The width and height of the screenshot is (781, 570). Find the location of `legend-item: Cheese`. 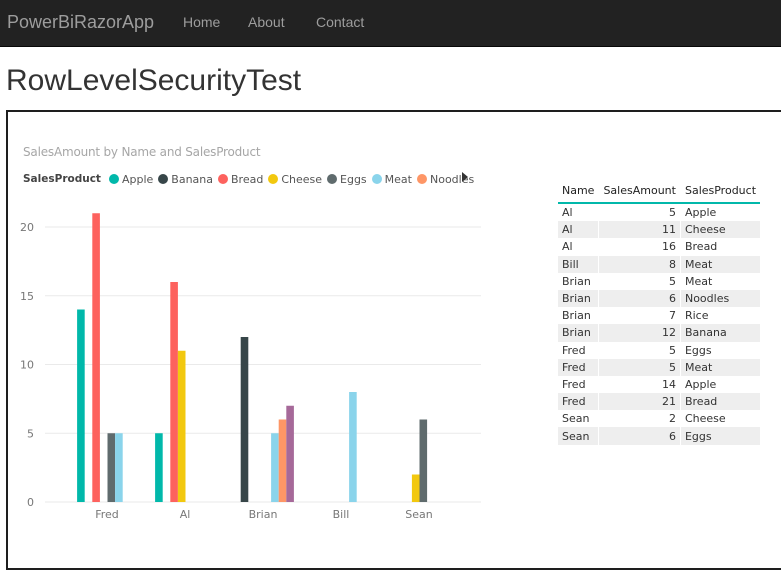

legend-item: Cheese is located at coordinates (295, 179).